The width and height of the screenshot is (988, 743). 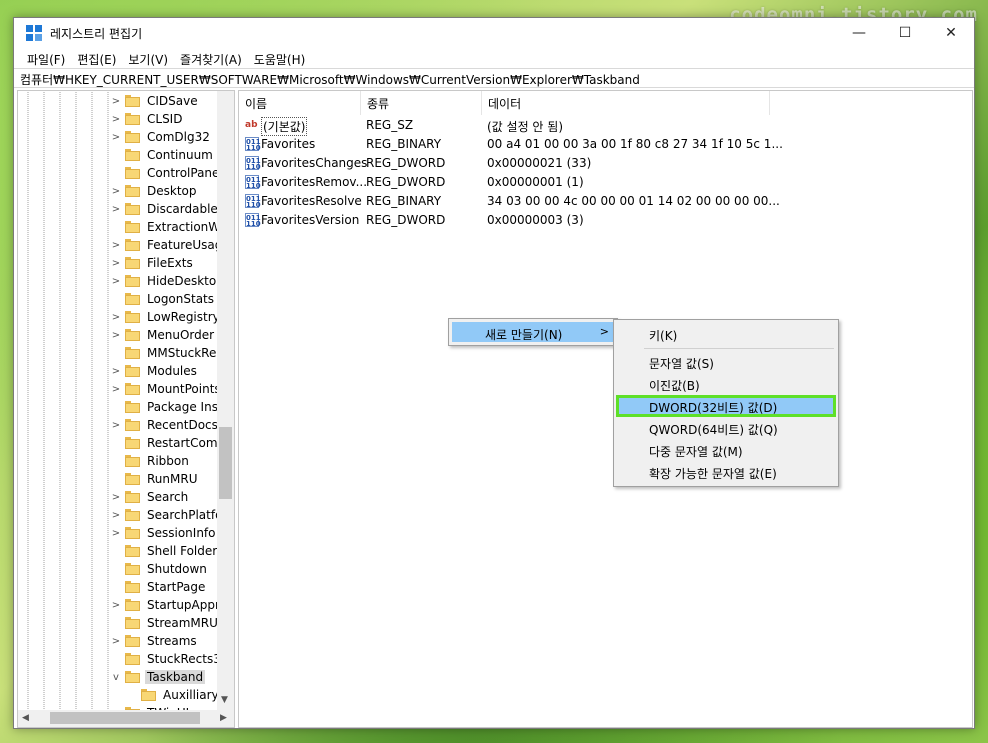 What do you see at coordinates (211, 59) in the screenshot?
I see `menu-favorites: 즐겨찾기(A)` at bounding box center [211, 59].